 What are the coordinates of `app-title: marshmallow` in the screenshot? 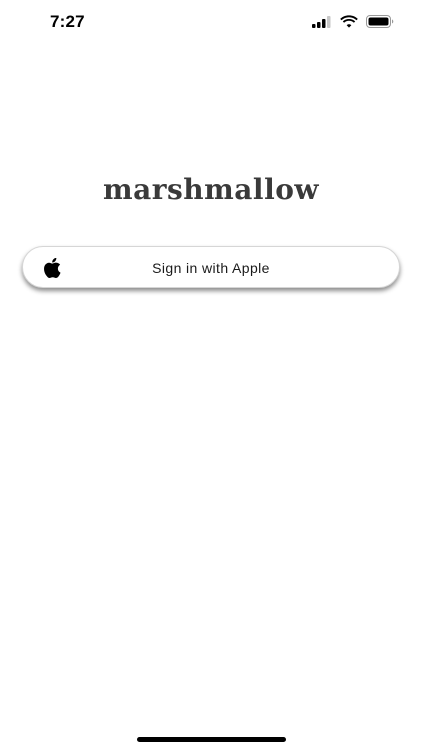 It's located at (211, 189).